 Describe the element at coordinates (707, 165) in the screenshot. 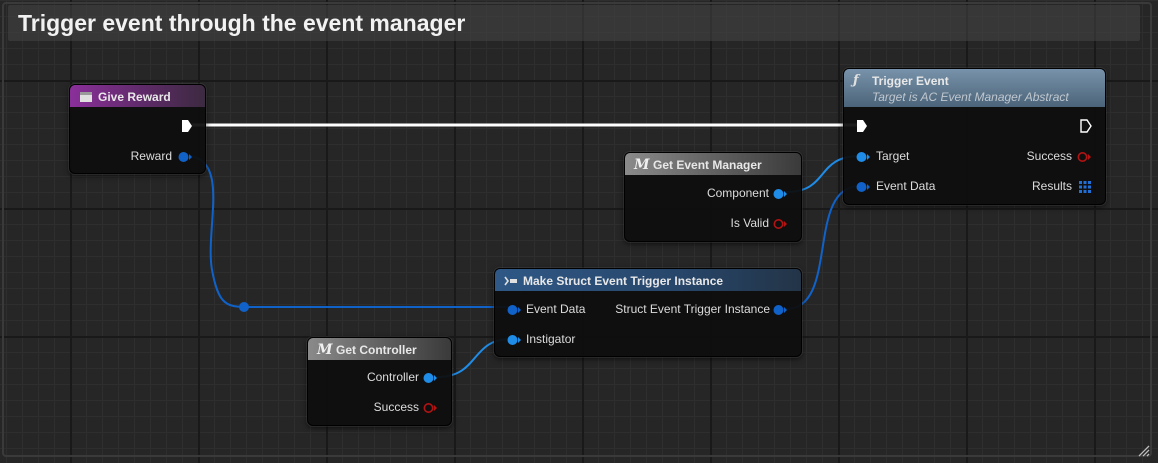

I see `node-title: Get Event Manager` at that location.